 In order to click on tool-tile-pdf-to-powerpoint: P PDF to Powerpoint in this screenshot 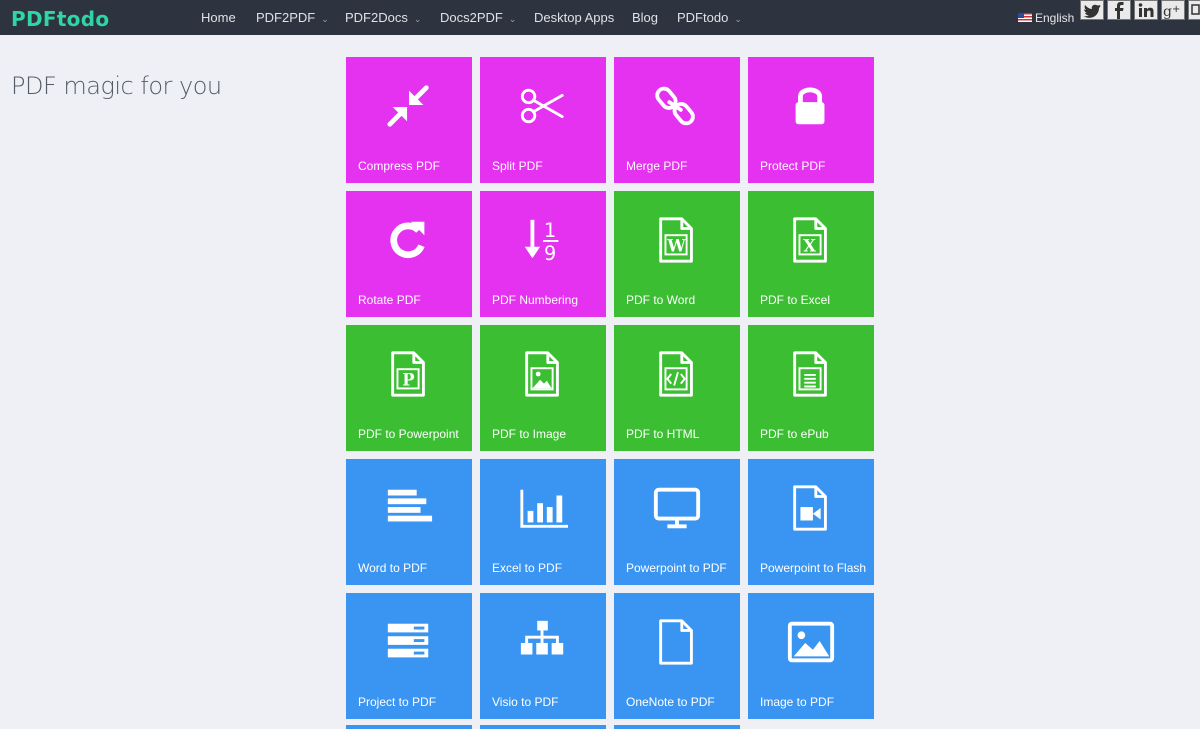, I will do `click(409, 388)`.